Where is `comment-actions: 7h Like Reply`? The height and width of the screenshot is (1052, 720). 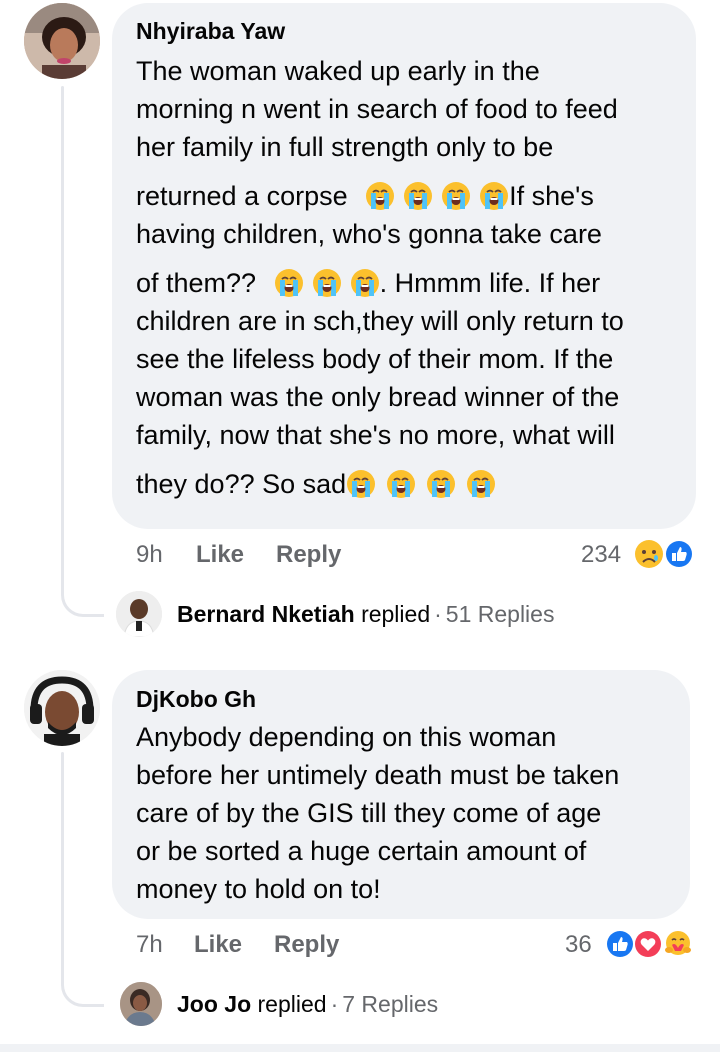
comment-actions: 7h Like Reply is located at coordinates (286, 946).